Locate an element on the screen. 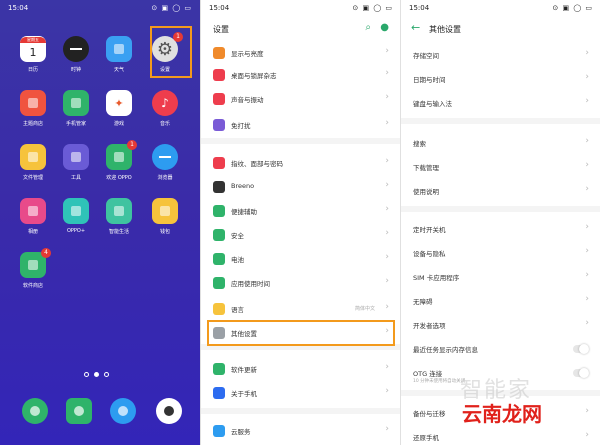  other-settings-item: 键盘与输入法 › is located at coordinates (500, 103).